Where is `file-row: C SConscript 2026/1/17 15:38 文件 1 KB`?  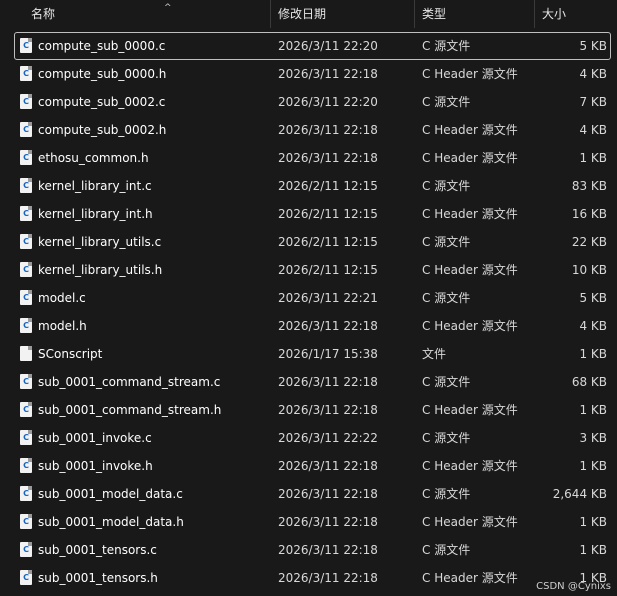 file-row: C SConscript 2026/1/17 15:38 文件 1 KB is located at coordinates (308, 354).